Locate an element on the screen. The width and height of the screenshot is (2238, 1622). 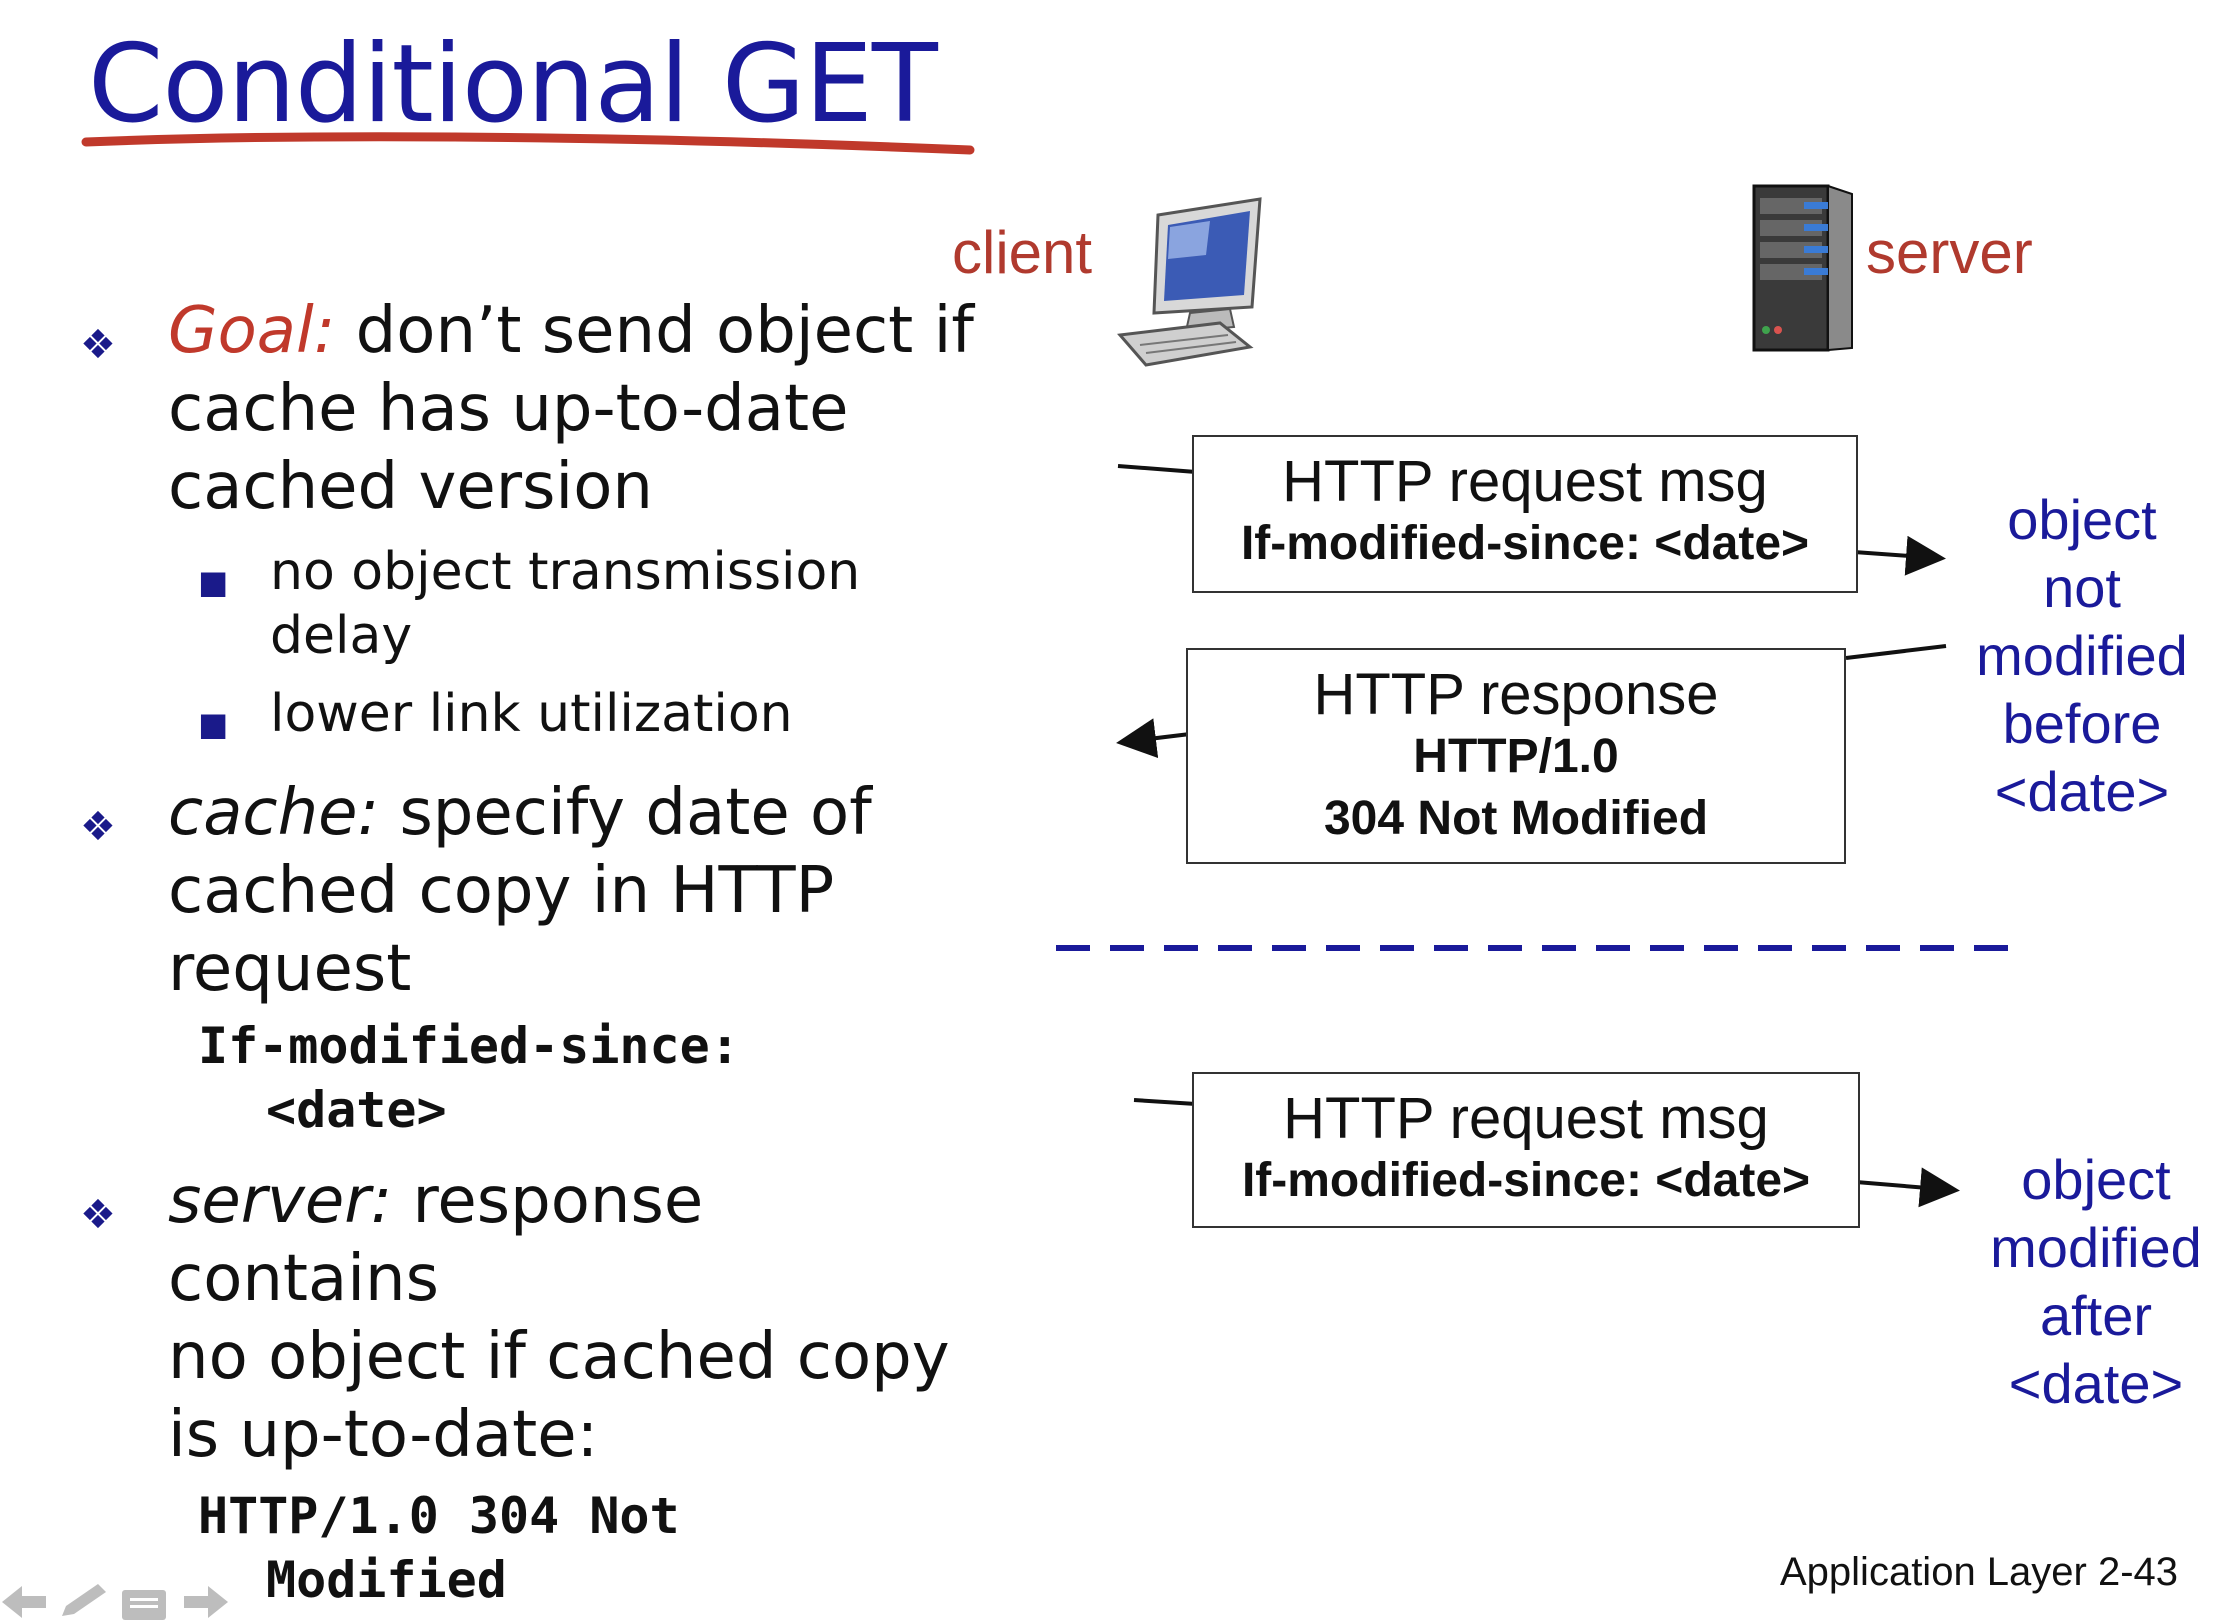
presentation-nav is located at coordinates (115, 1602).